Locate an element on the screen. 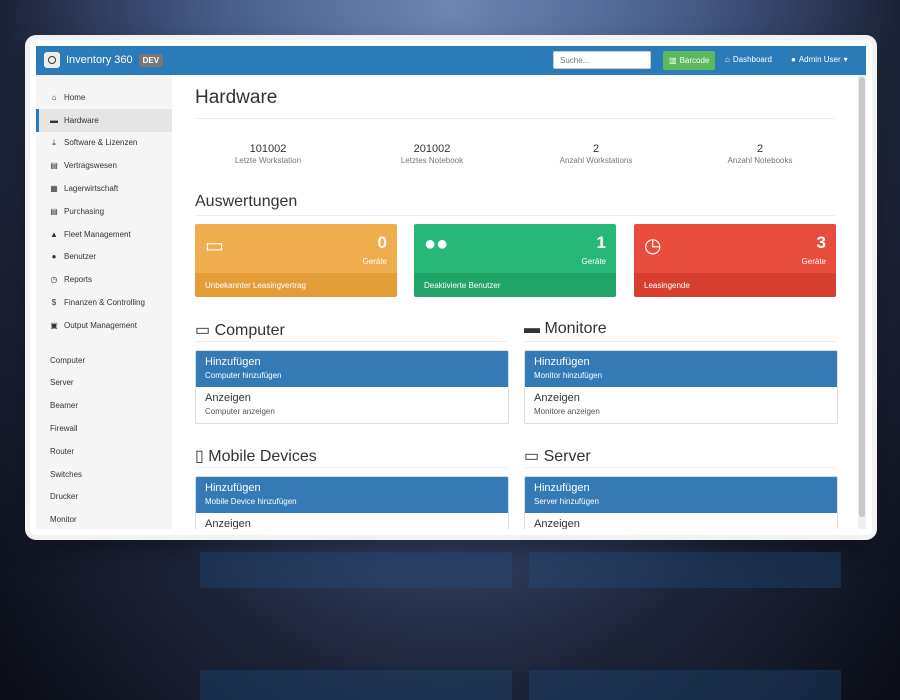  panel-top: ▭ 0 Geräte is located at coordinates (296, 248).